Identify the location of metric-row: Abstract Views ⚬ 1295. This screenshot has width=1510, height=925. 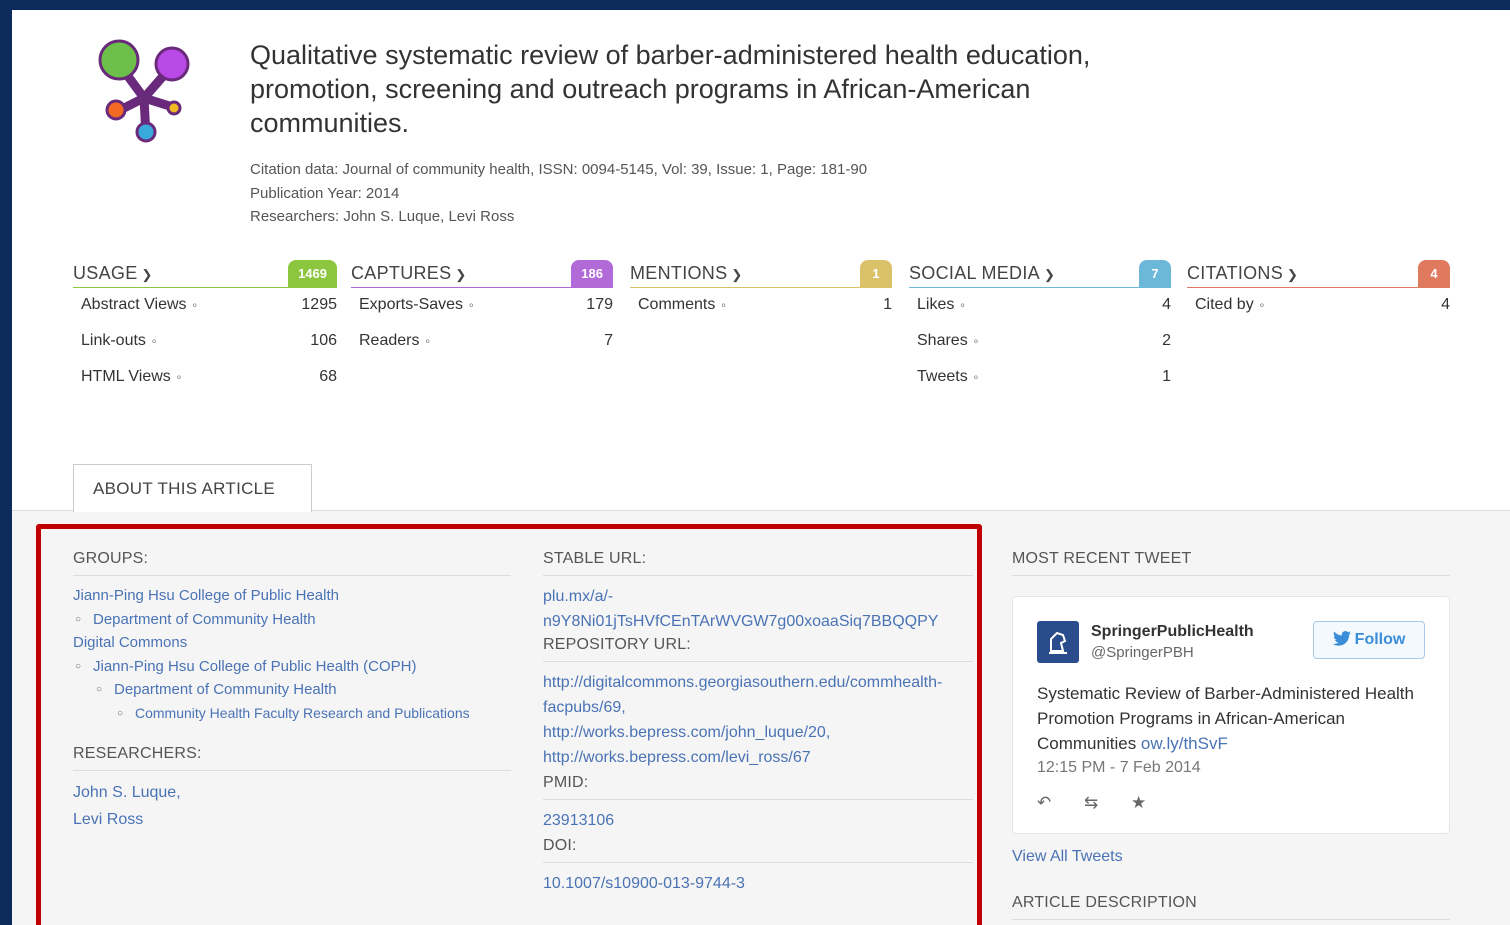
(205, 306).